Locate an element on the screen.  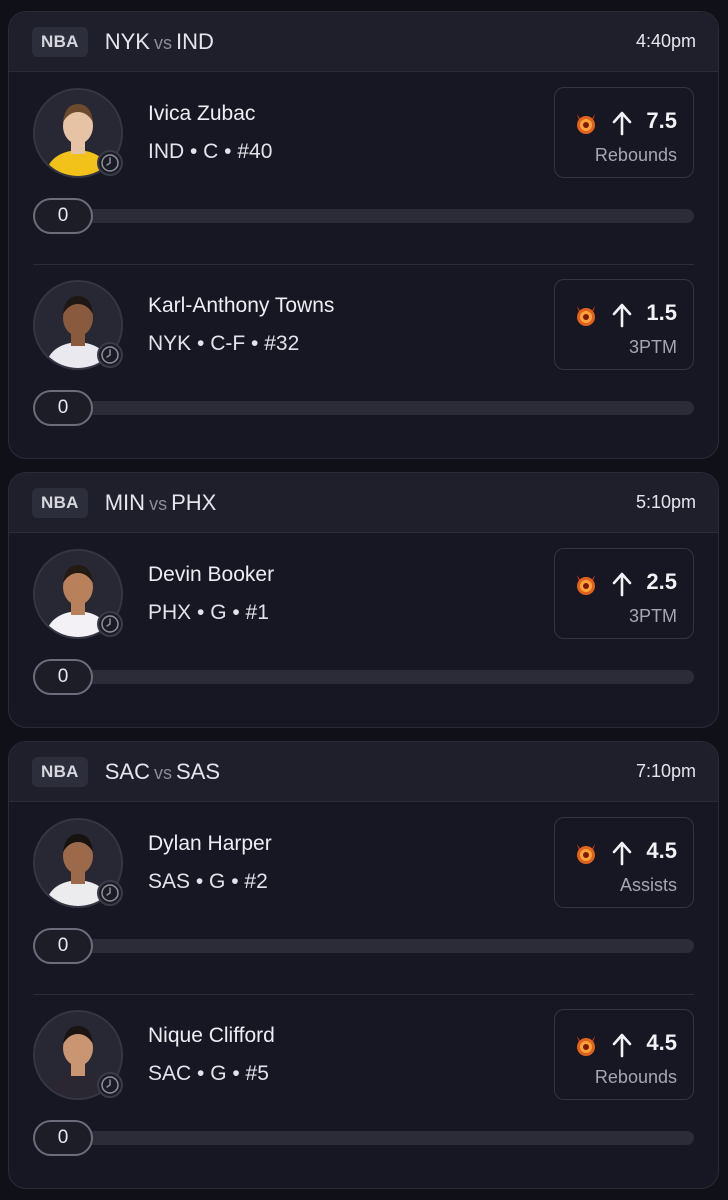
player-name: Karl-Anthony Towns is located at coordinates (241, 306).